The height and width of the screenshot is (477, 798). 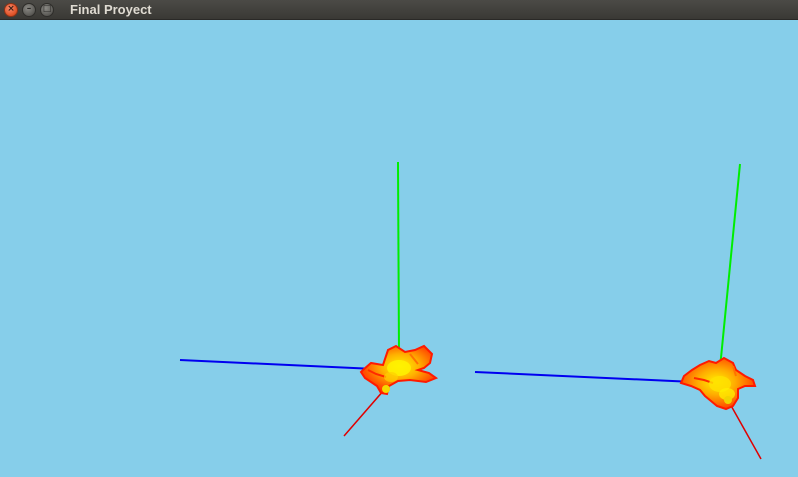 I want to click on right-green-axis, so click(x=730, y=266).